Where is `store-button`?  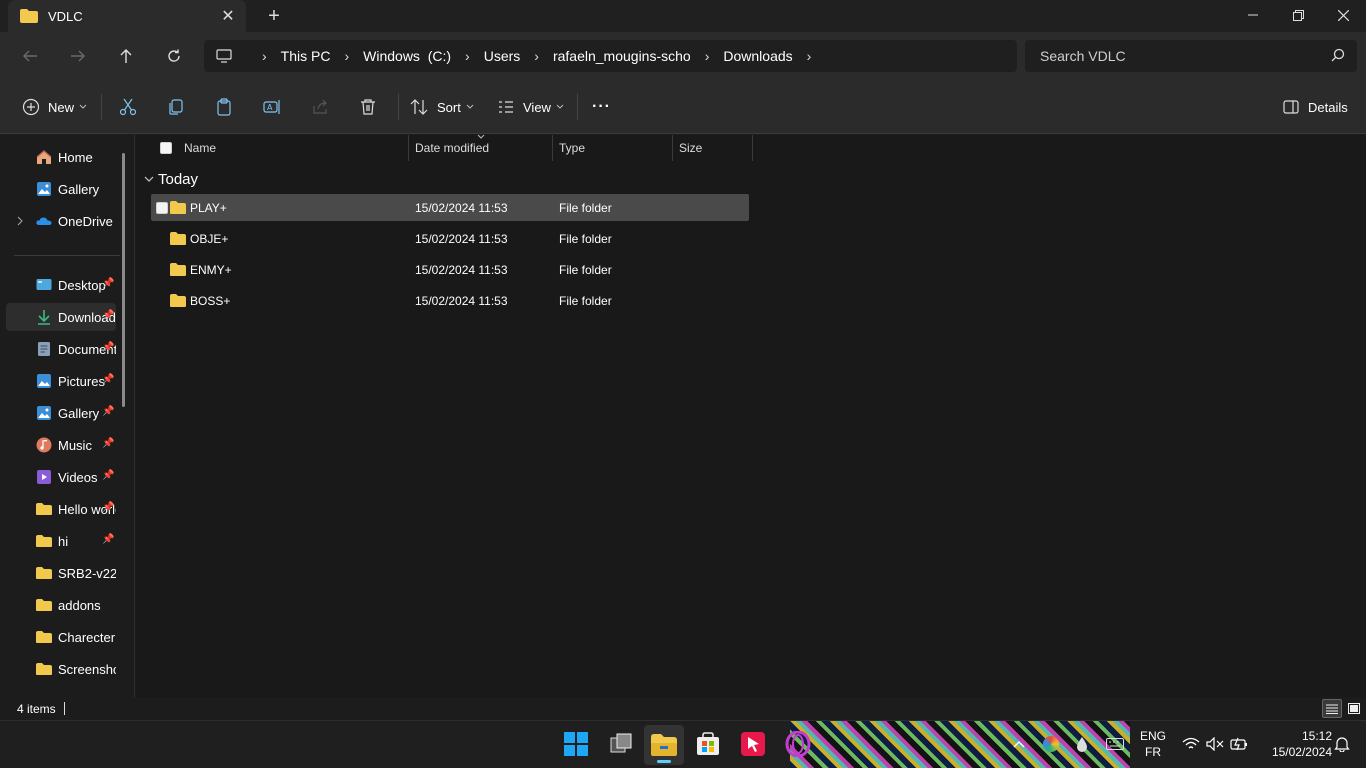 store-button is located at coordinates (708, 744).